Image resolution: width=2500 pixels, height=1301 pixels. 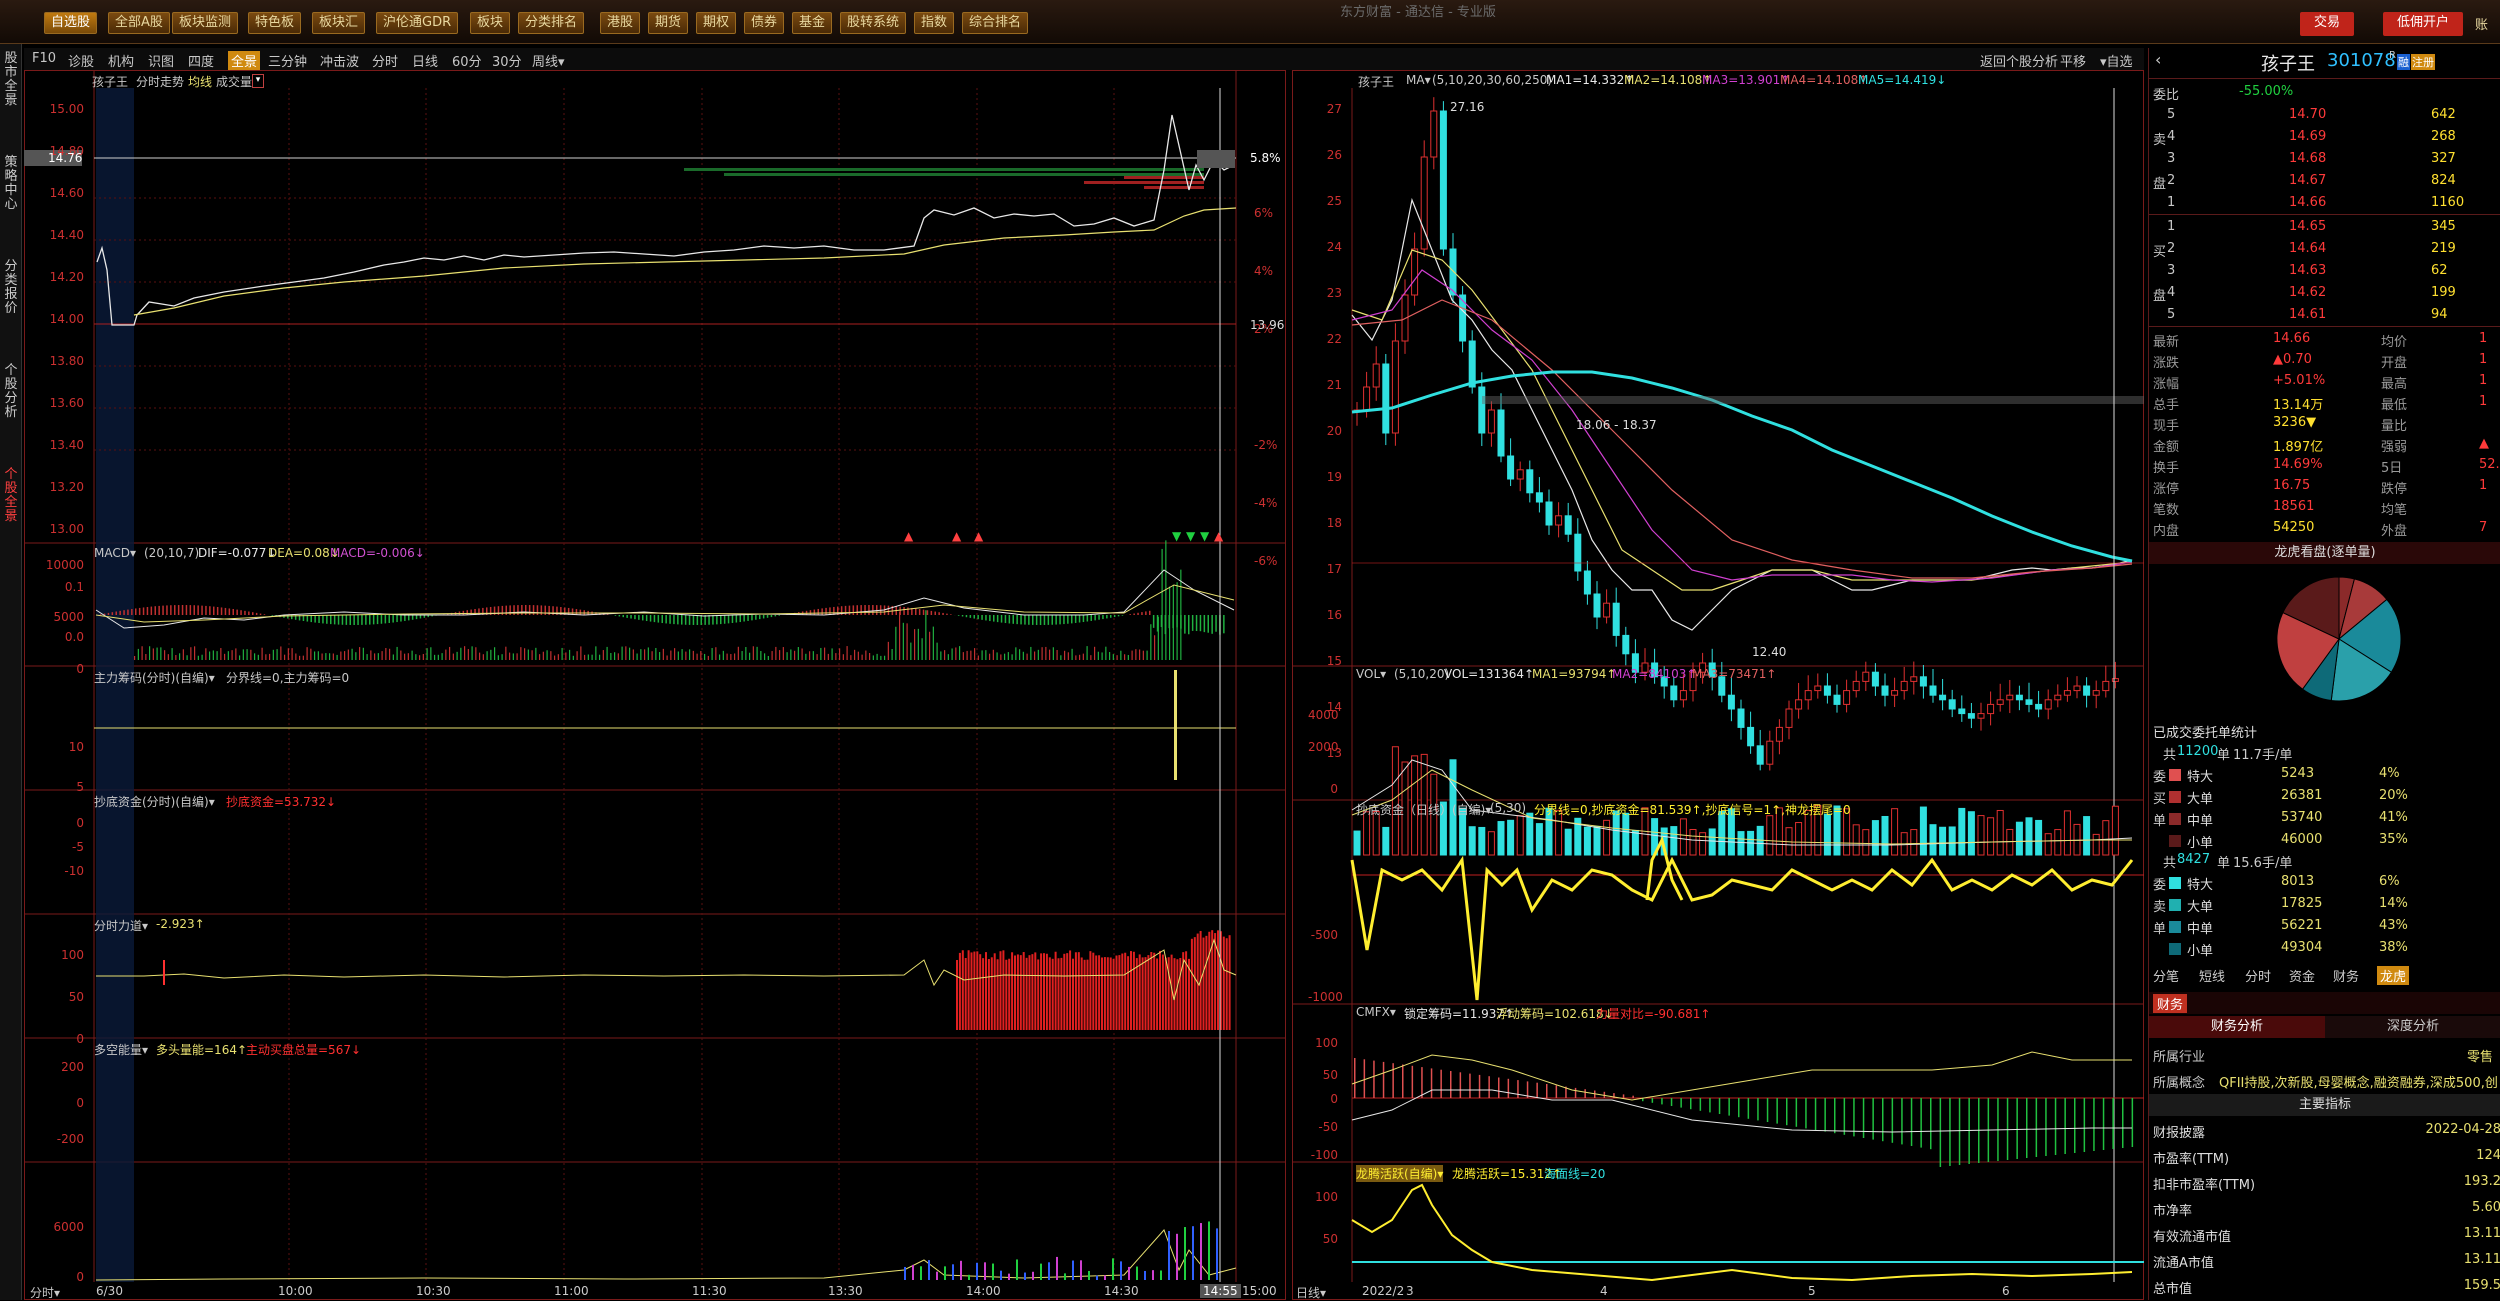 What do you see at coordinates (1376, 1012) in the screenshot?
I see `cmfx-title: CMFX▾` at bounding box center [1376, 1012].